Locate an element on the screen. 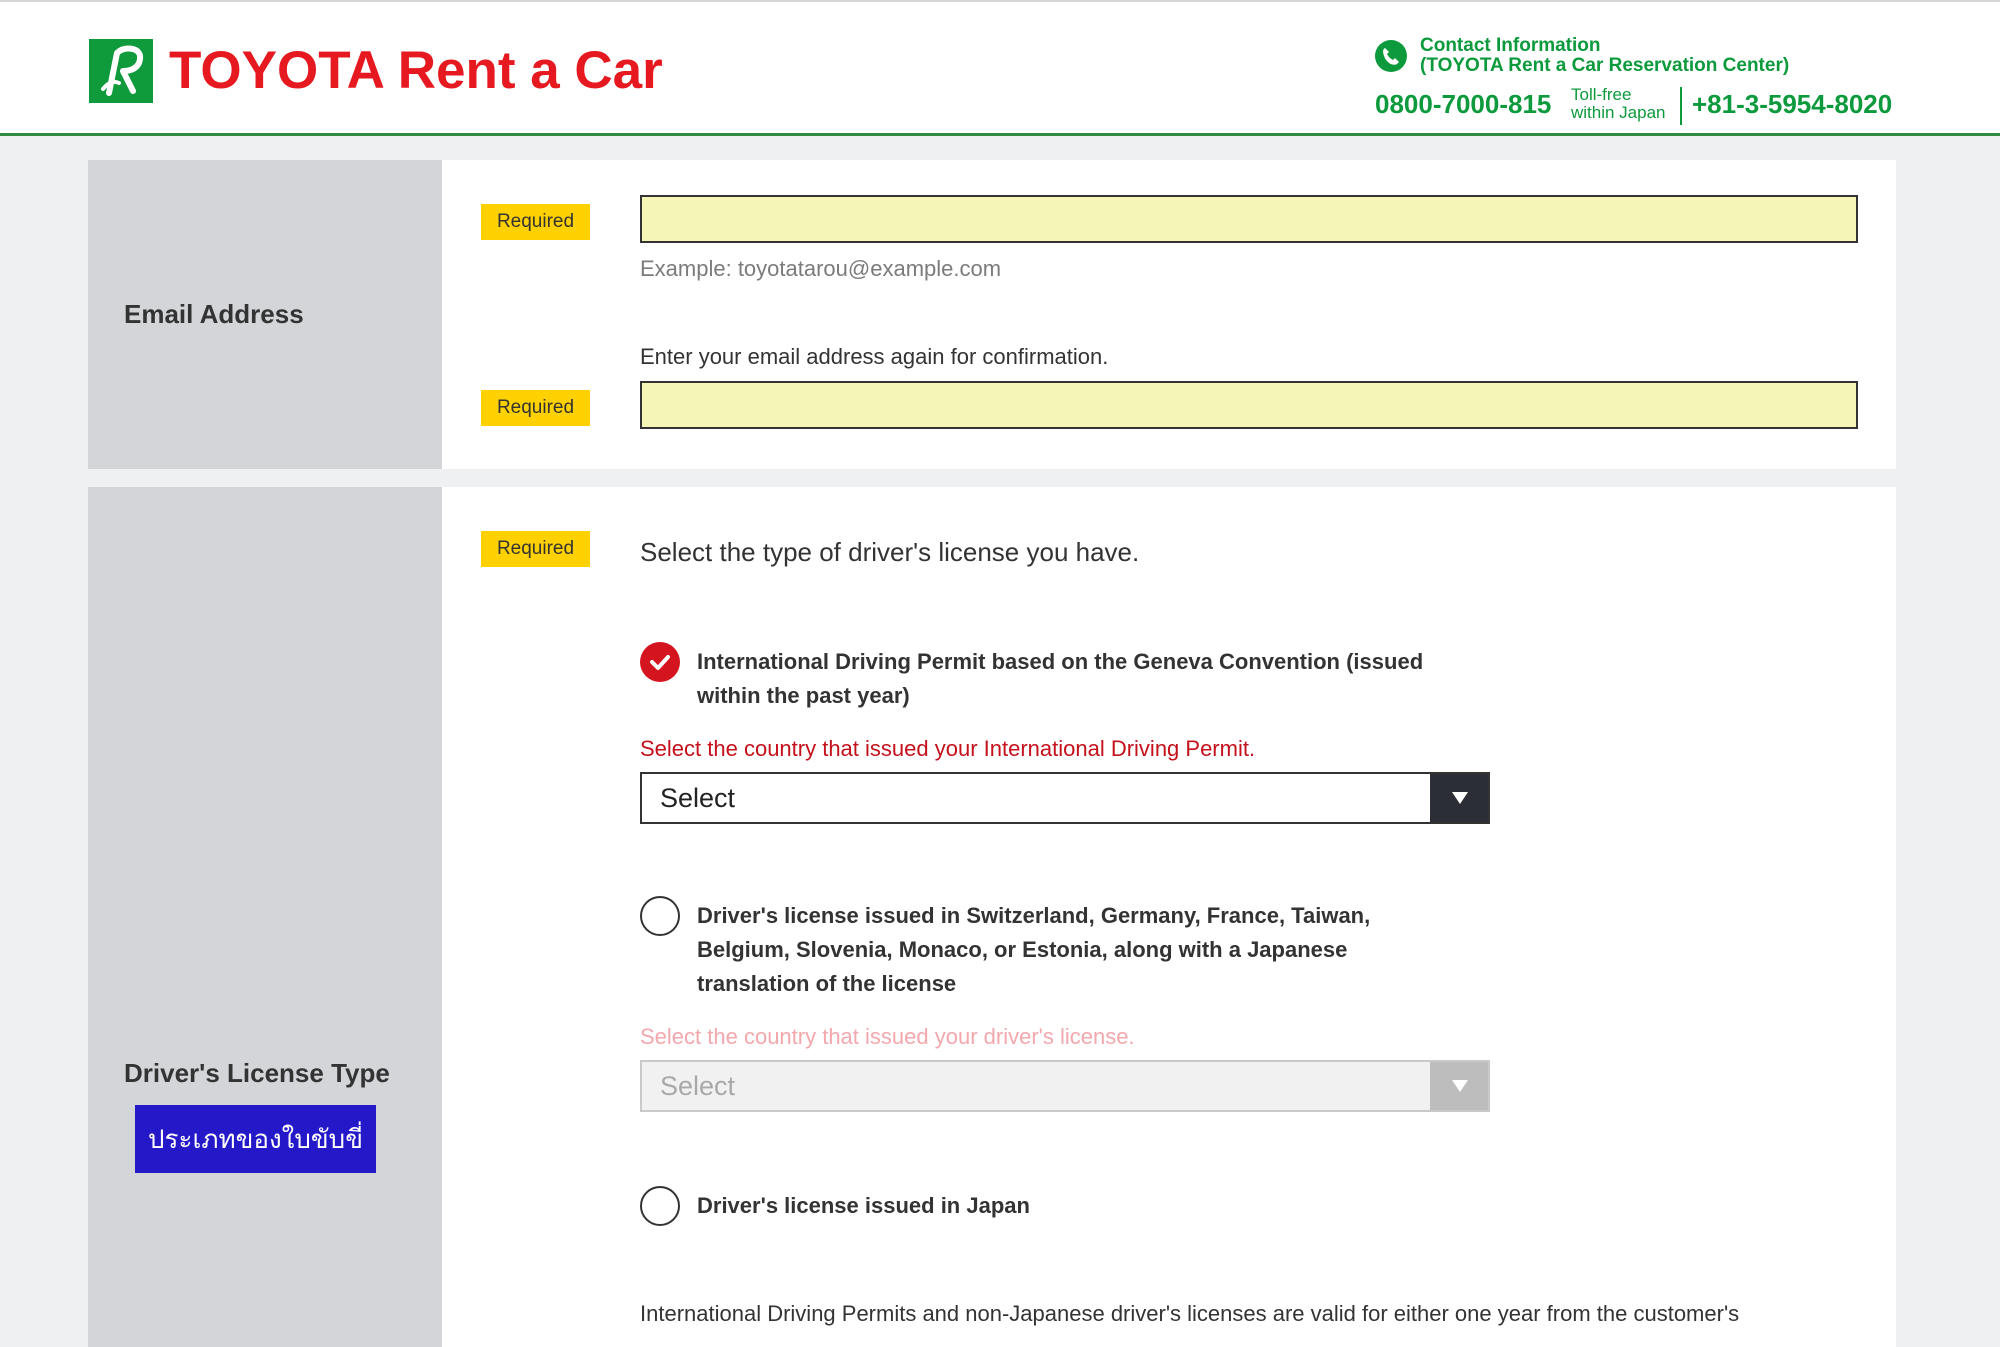 The width and height of the screenshot is (2000, 1347). permit-country-select: Select is located at coordinates (1065, 798).